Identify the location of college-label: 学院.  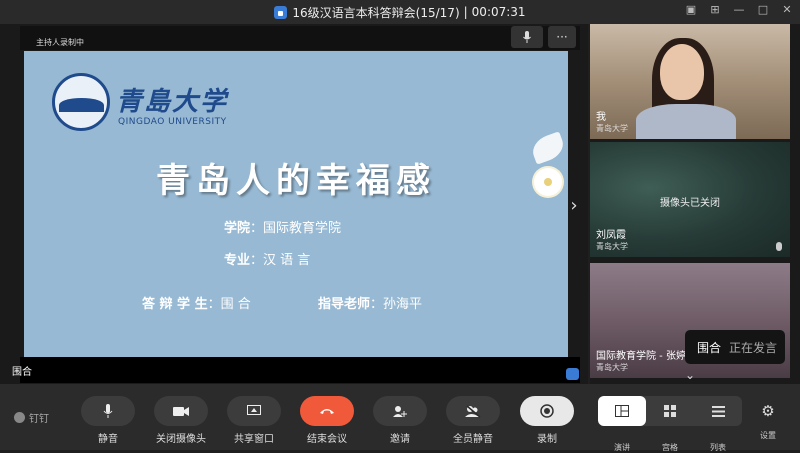
(237, 228).